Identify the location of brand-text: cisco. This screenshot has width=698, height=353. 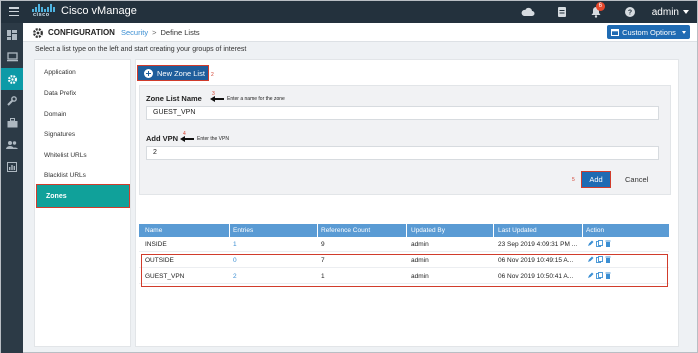
(41, 15).